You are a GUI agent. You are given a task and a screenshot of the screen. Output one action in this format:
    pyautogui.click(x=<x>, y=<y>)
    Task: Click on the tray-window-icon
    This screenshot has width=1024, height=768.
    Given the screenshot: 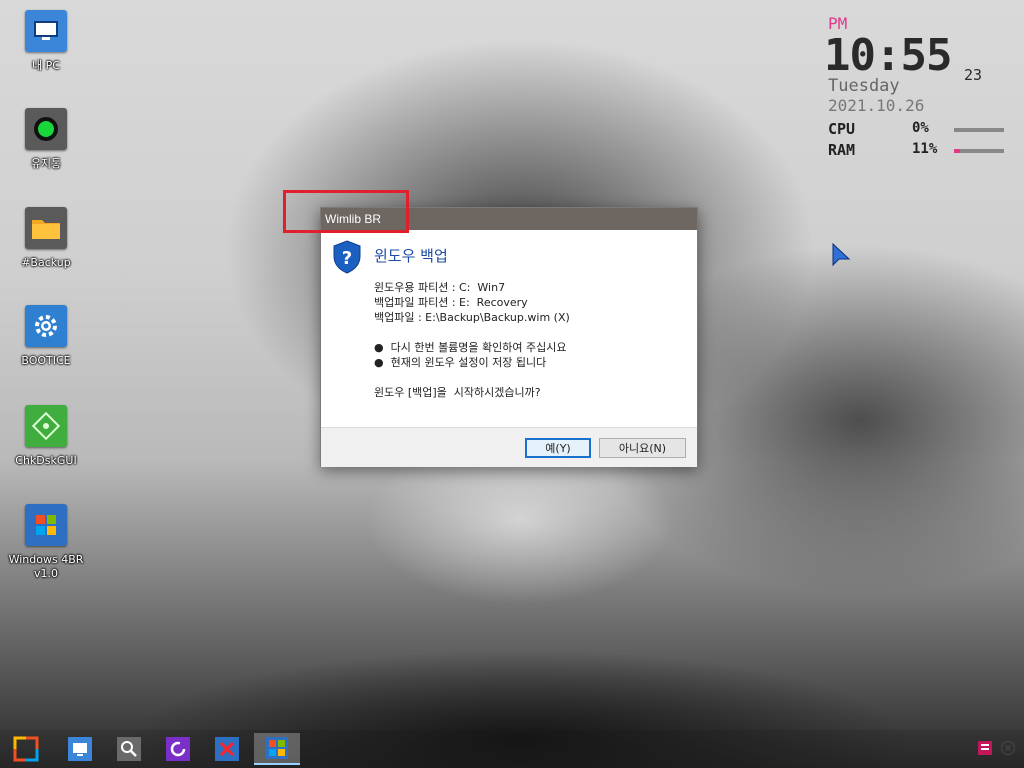 What is the action you would take?
    pyautogui.click(x=985, y=748)
    